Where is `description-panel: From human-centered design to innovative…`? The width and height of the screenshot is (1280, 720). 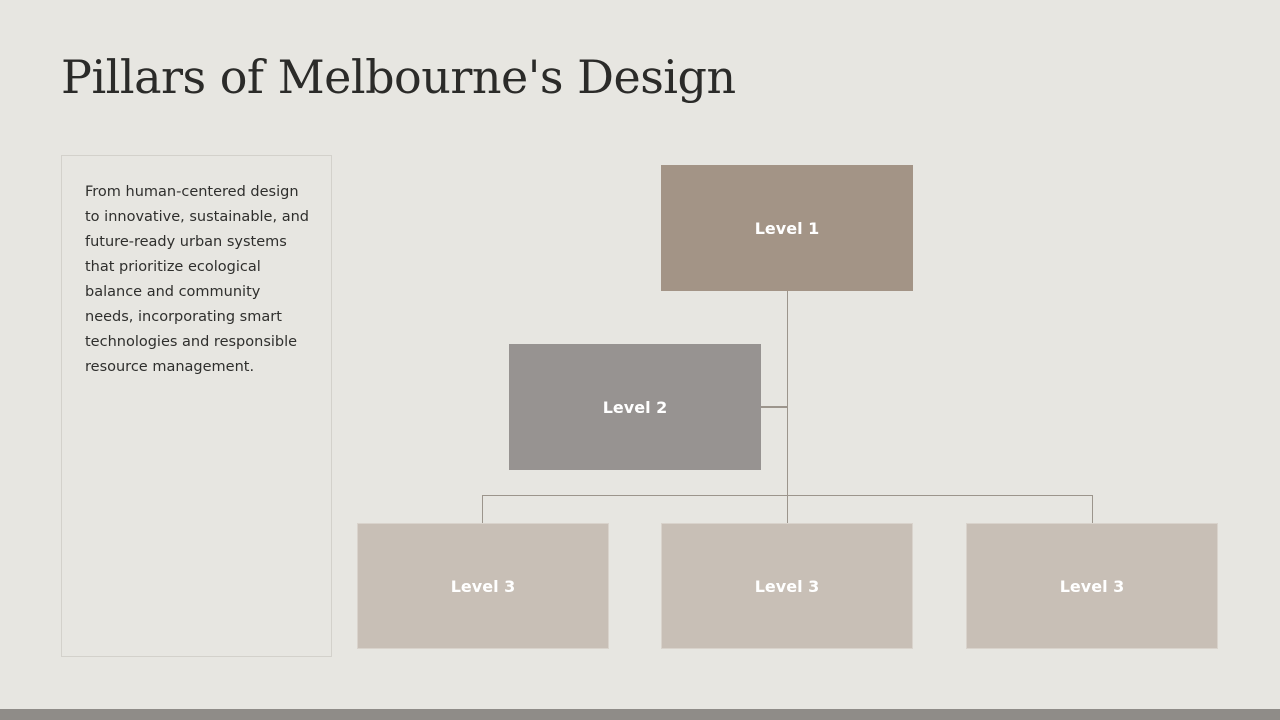 description-panel: From human-centered design to innovative… is located at coordinates (196, 406).